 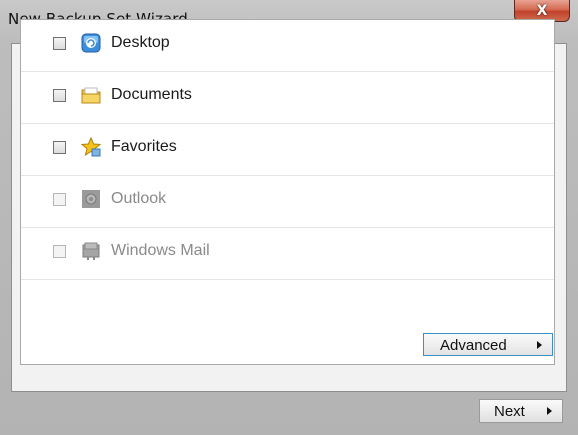 I want to click on list-item-favorites: Favorites, so click(x=287, y=150).